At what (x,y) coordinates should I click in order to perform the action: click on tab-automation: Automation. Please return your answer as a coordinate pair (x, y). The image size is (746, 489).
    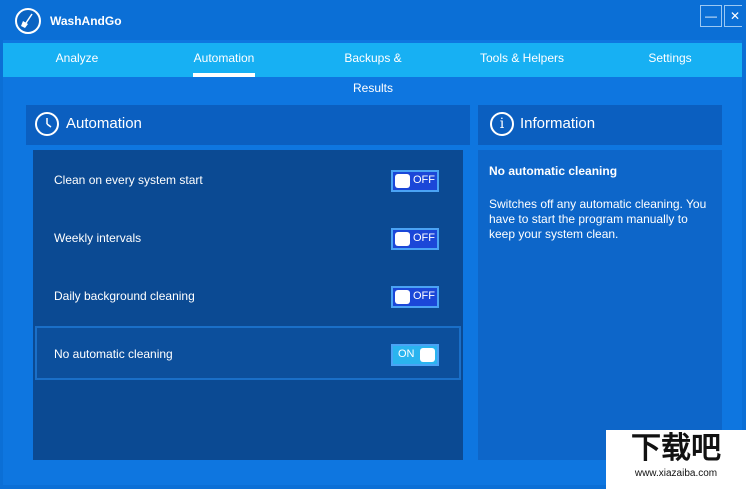
    Looking at the image, I should click on (224, 60).